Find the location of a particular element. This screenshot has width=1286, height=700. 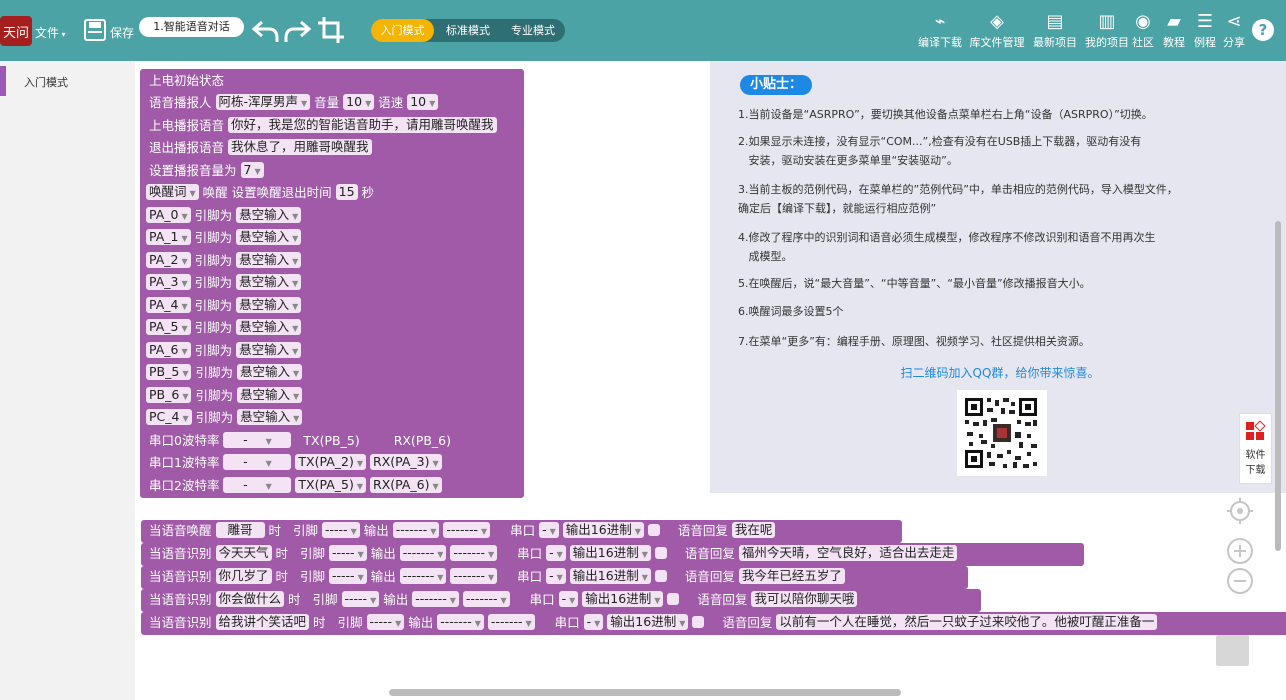

rule-phrase-field: 你会做什么 is located at coordinates (250, 599).